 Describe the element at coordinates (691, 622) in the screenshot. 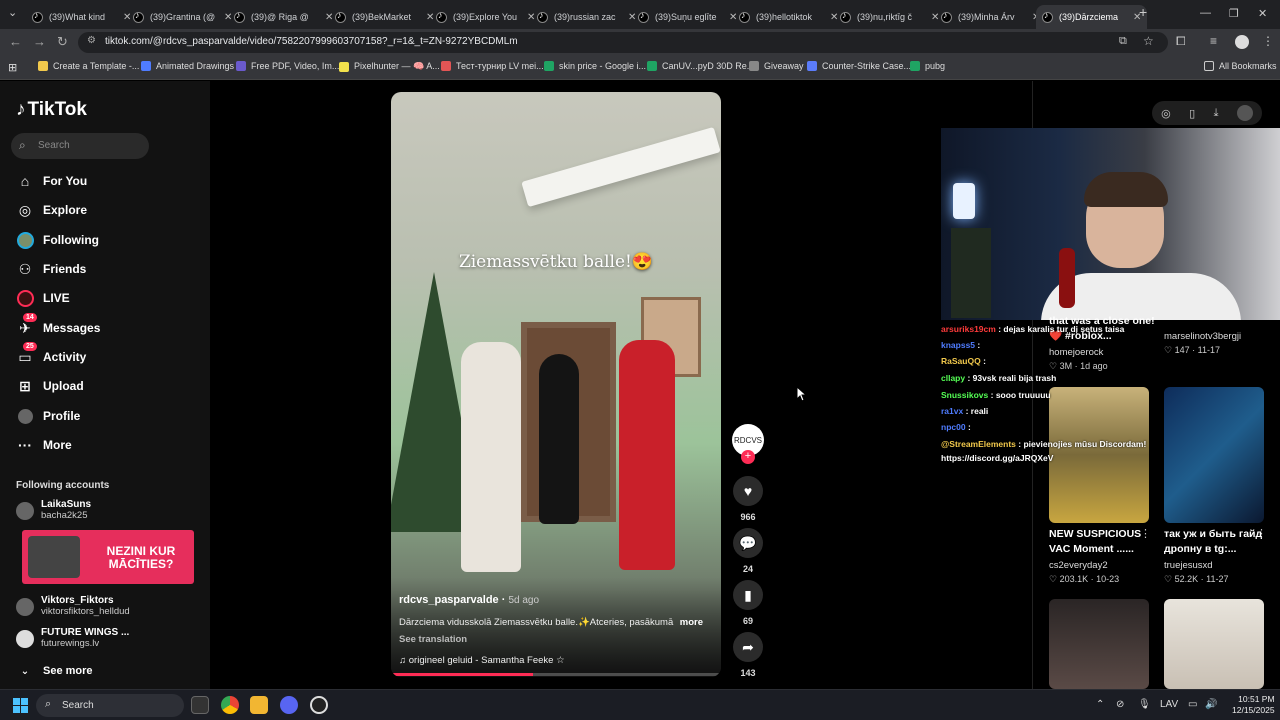

I see `more-link: more` at that location.